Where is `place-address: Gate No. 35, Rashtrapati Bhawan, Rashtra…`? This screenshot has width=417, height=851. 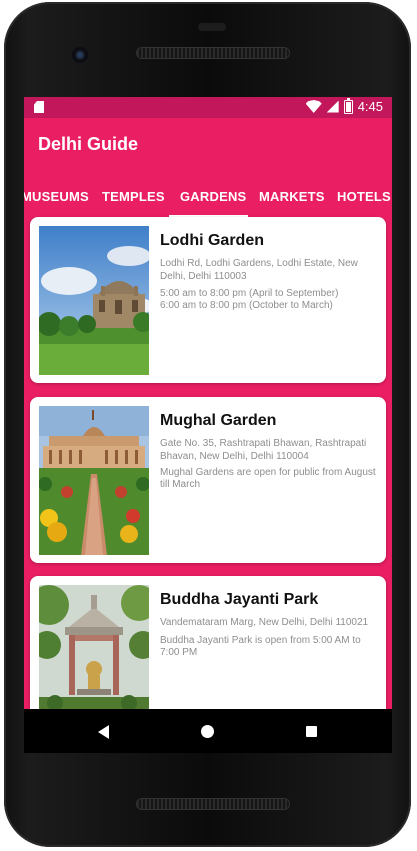
place-address: Gate No. 35, Rashtrapati Bhawan, Rashtra… is located at coordinates (263, 450).